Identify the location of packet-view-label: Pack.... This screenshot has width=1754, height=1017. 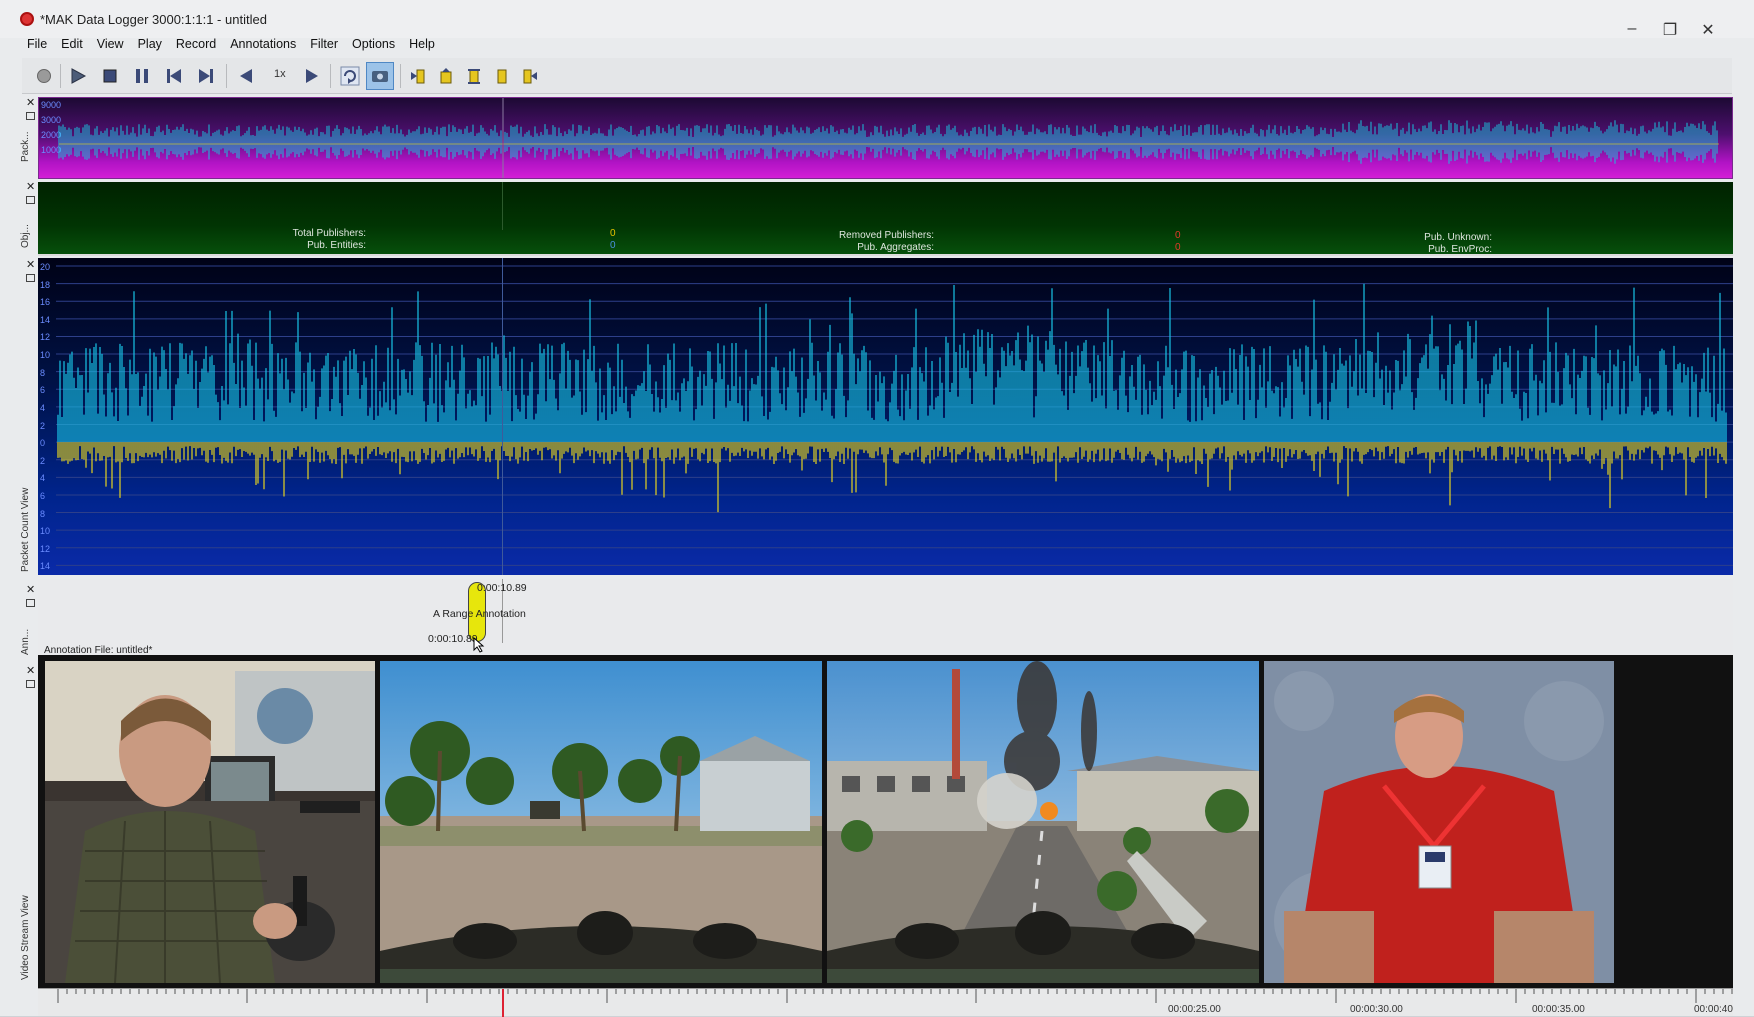
(25, 146).